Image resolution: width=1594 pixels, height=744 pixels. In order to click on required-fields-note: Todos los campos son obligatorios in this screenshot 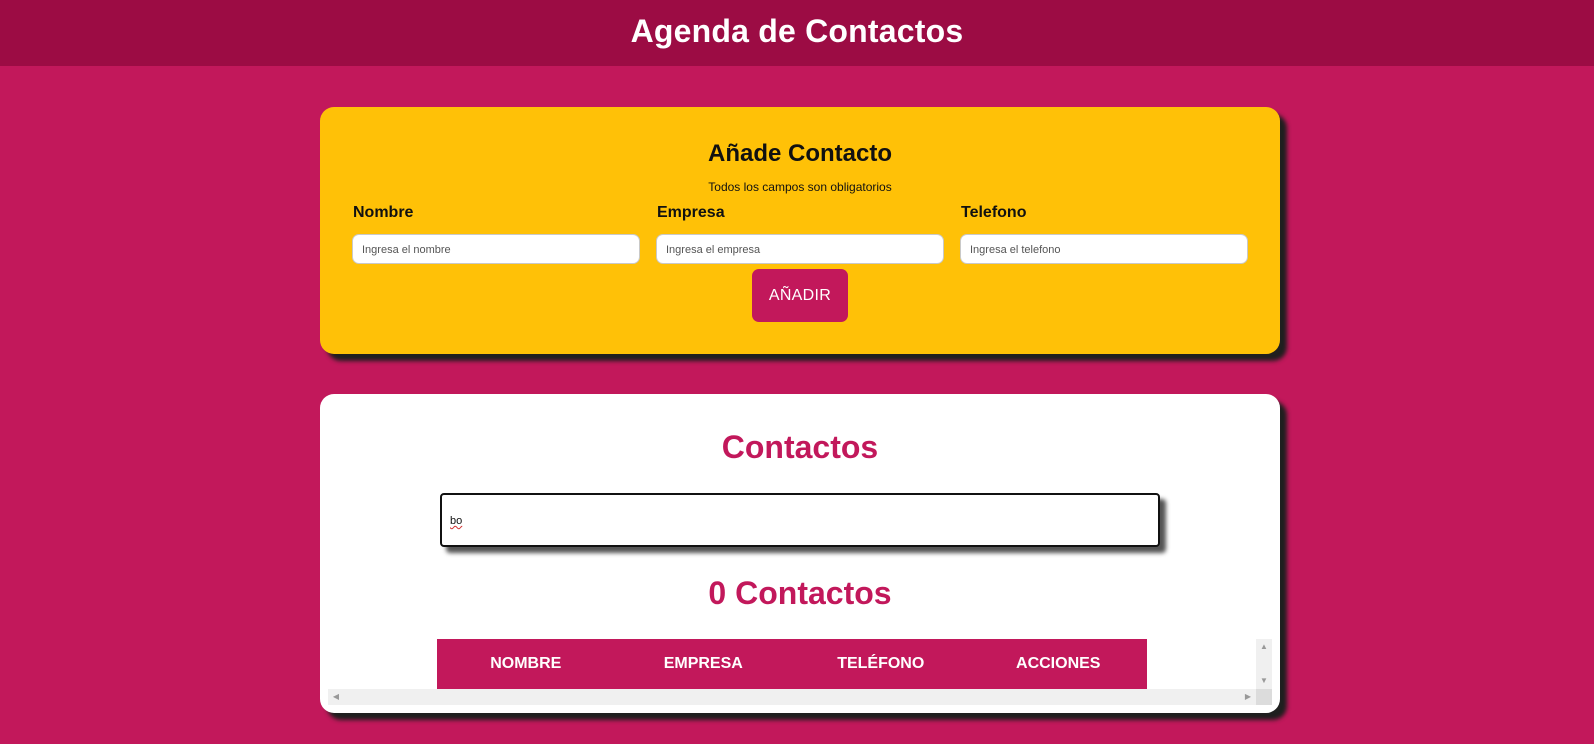, I will do `click(800, 187)`.